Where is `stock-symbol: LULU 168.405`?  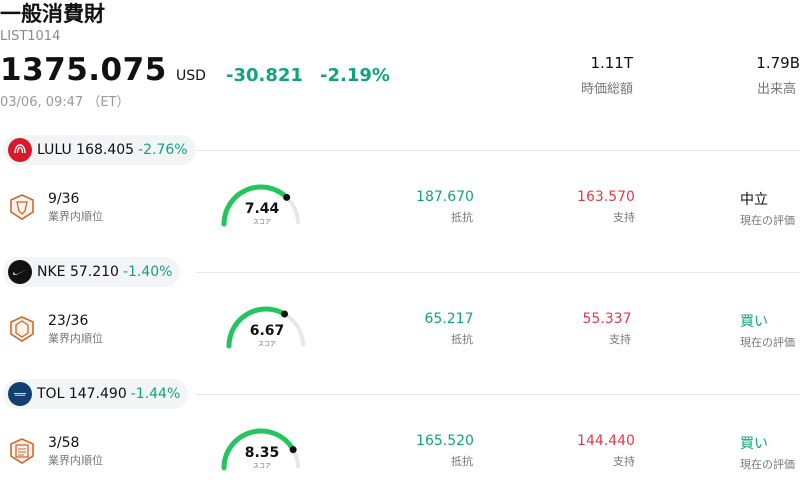
stock-symbol: LULU 168.405 is located at coordinates (86, 150).